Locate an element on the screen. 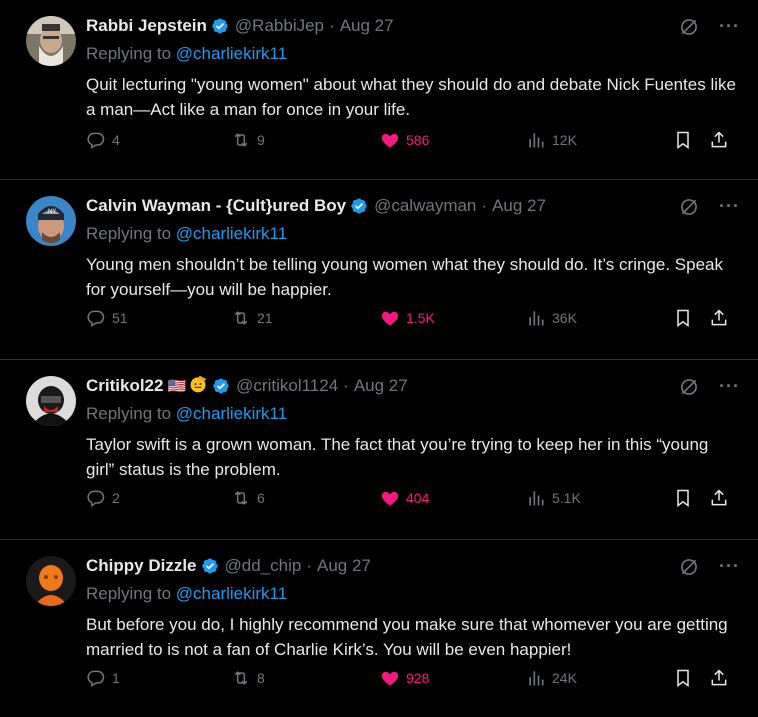 Image resolution: width=758 pixels, height=717 pixels. views-button: 12K is located at coordinates (551, 140).